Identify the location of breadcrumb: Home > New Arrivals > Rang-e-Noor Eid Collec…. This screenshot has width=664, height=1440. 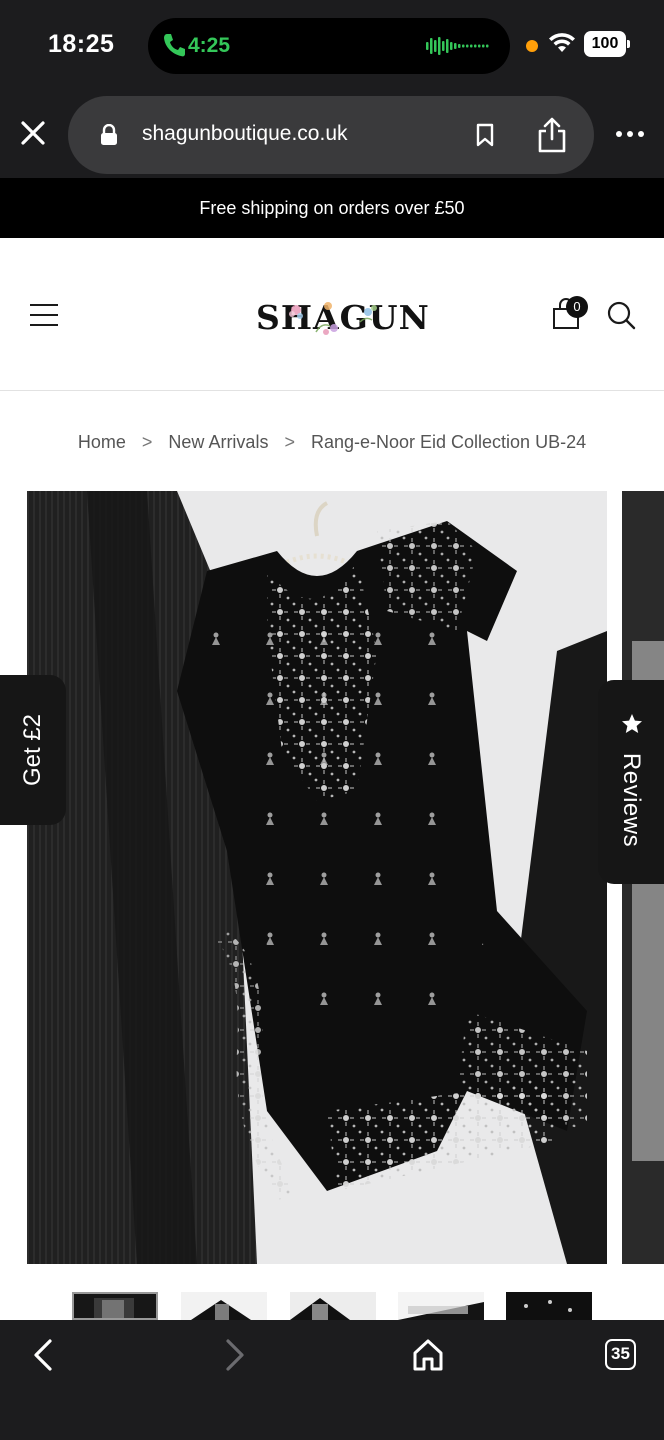
(332, 442).